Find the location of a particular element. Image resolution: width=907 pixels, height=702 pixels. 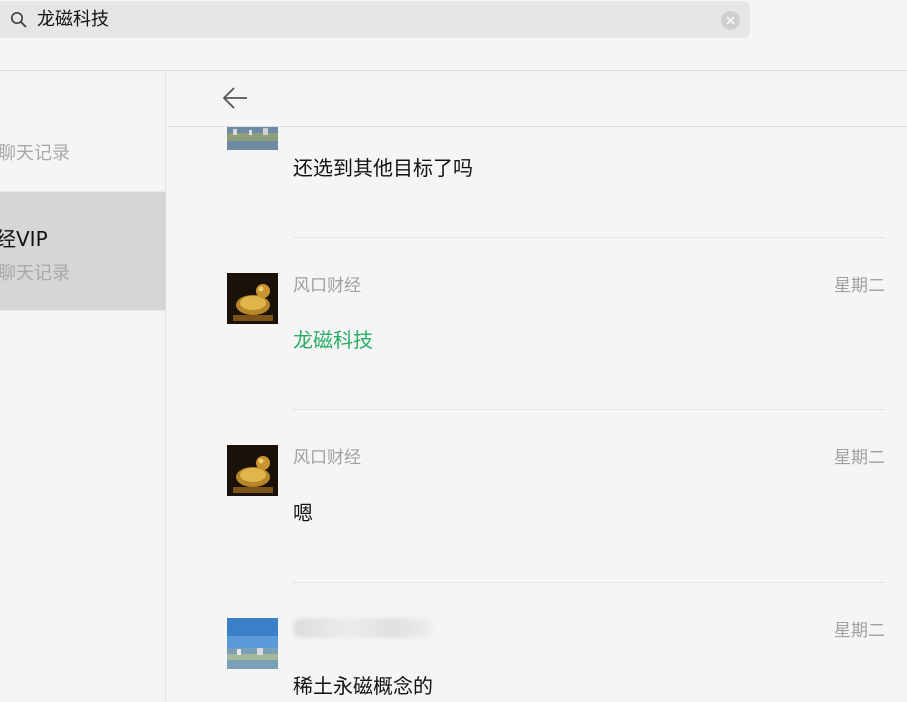

results-header is located at coordinates (537, 99).